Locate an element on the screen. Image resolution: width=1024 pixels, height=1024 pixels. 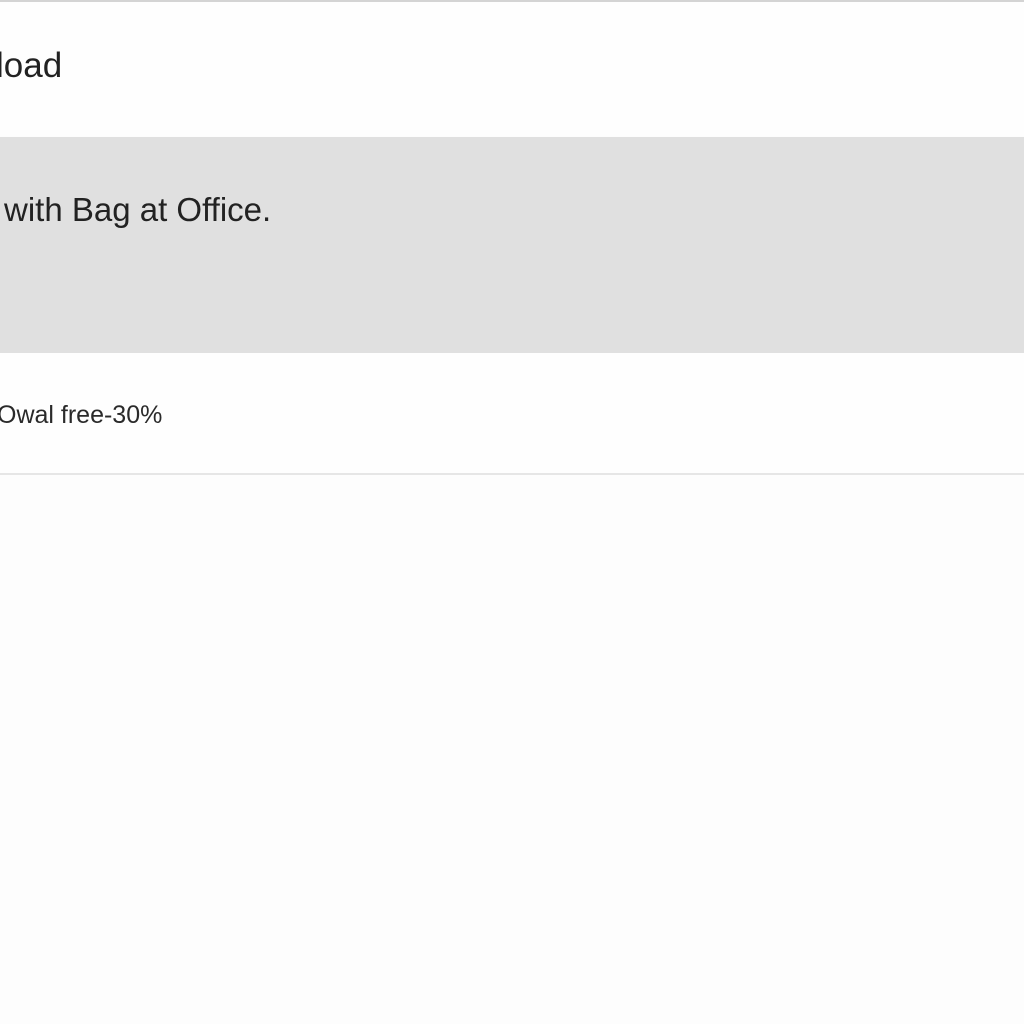
list-item-text: Owal free-30% is located at coordinates (81, 415).